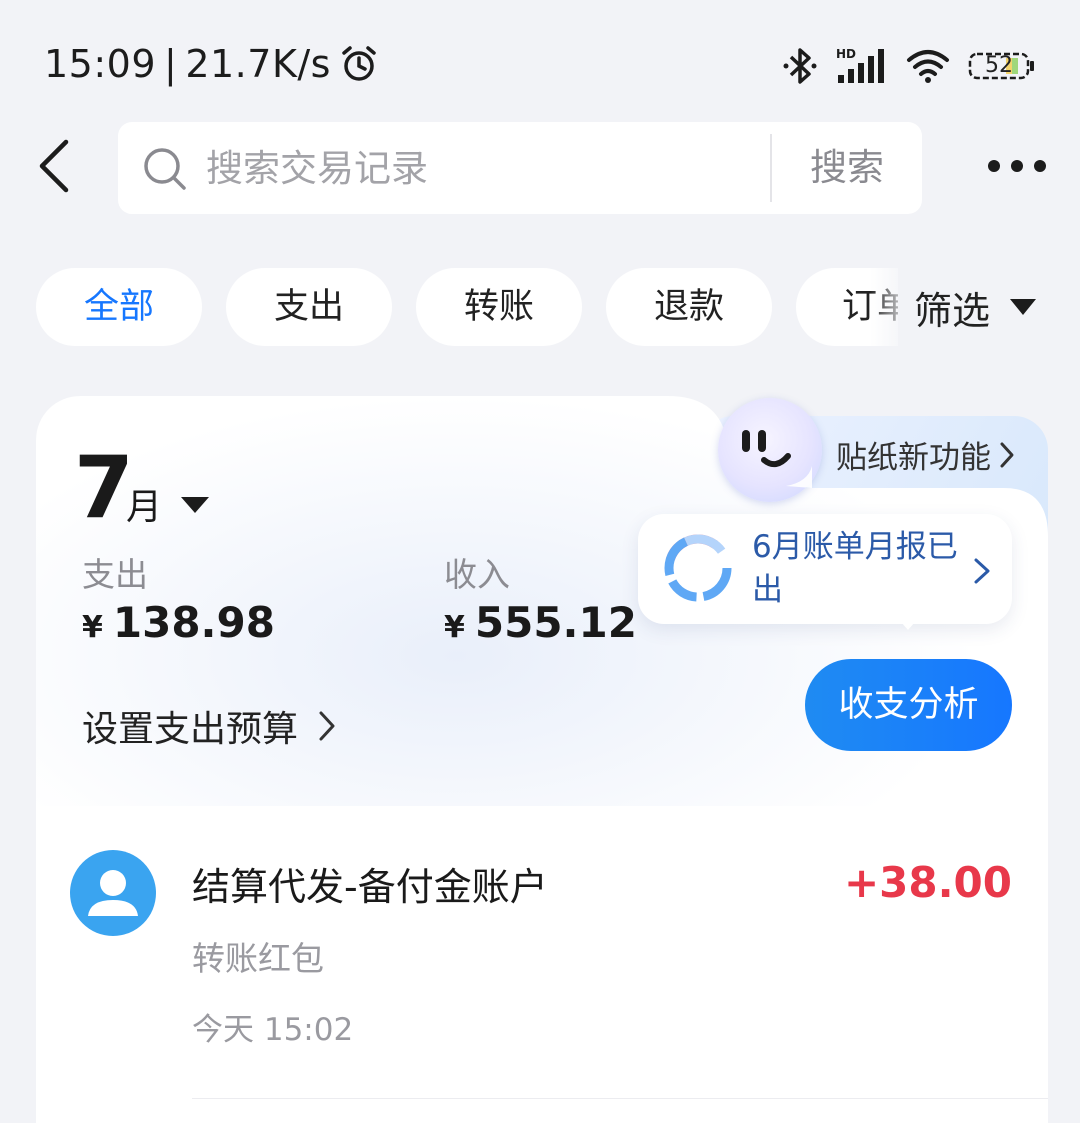 The width and height of the screenshot is (1080, 1123). I want to click on transaction-divider, so click(620, 1098).